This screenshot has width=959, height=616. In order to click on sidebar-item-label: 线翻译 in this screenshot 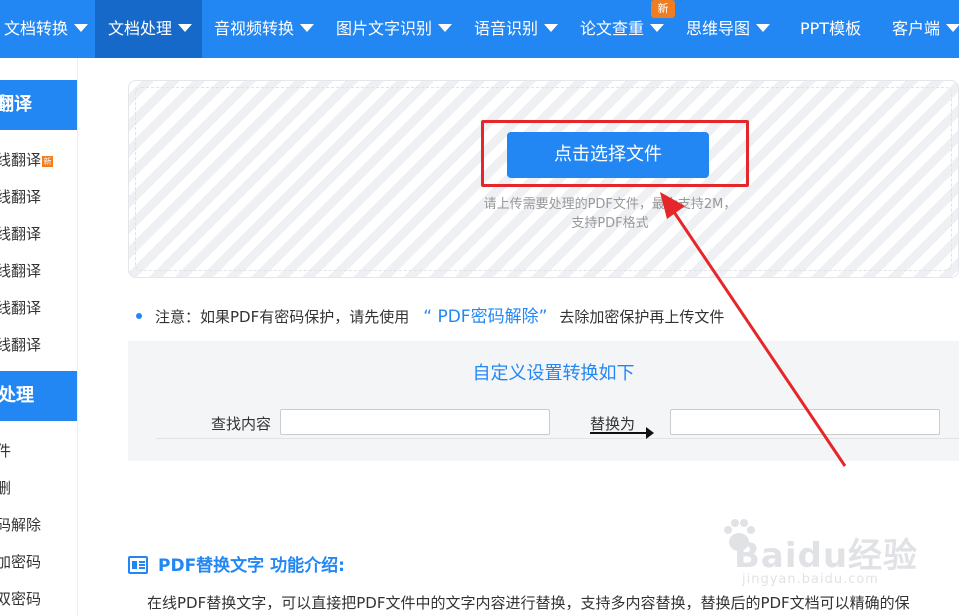, I will do `click(21, 160)`.